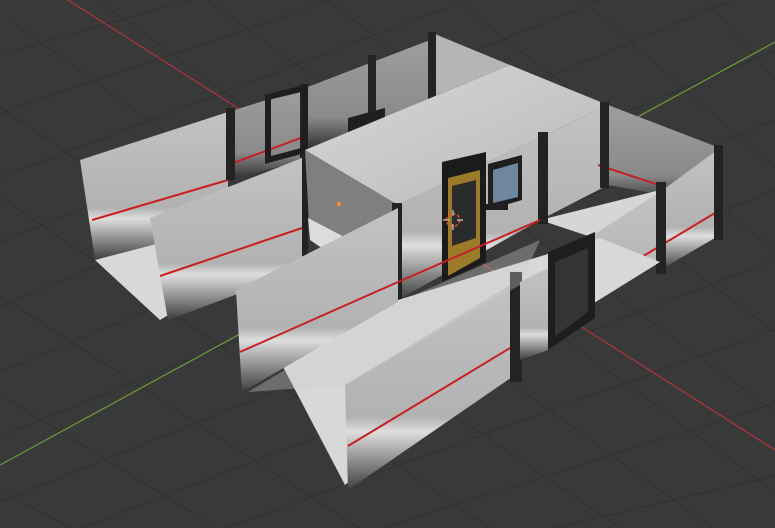 This screenshot has height=528, width=775. I want to click on object-origin-dot, so click(339, 204).